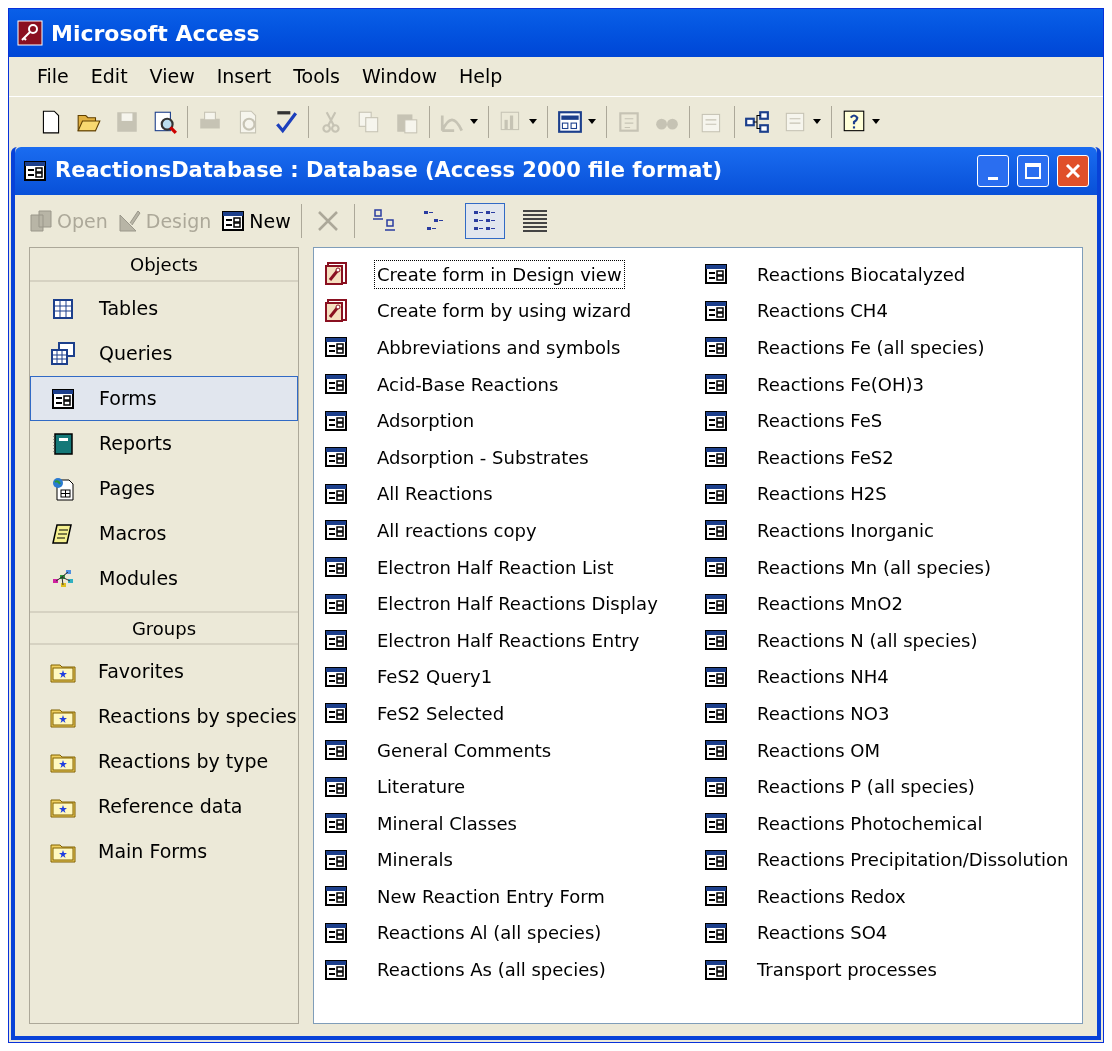 This screenshot has width=1112, height=1051. What do you see at coordinates (867, 640) in the screenshot?
I see `list-item: Reactions N (all species)` at bounding box center [867, 640].